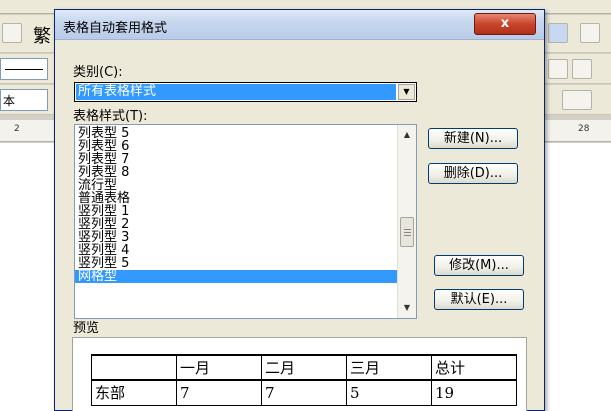  I want to click on table-cell: 二月, so click(304, 367).